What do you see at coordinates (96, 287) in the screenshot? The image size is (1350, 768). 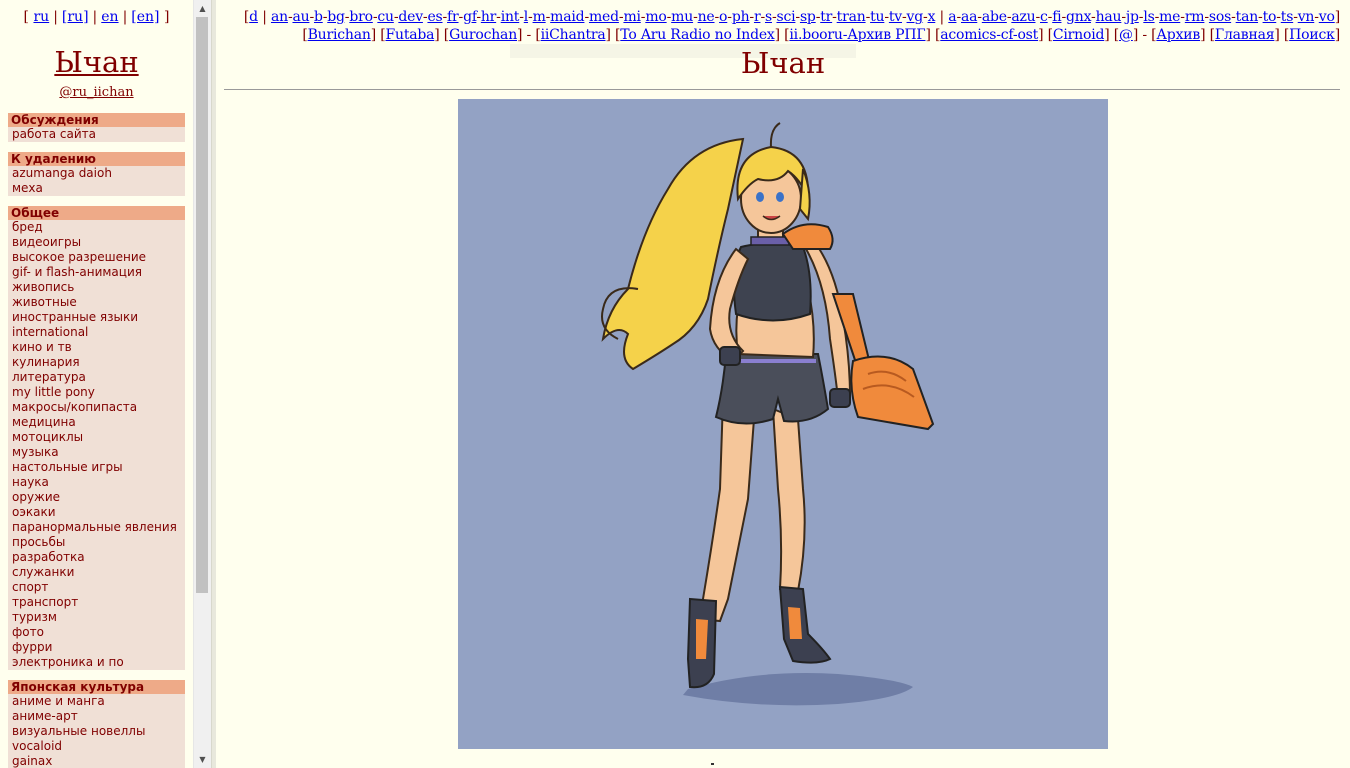 I see `sidebar-board-link: живопись` at bounding box center [96, 287].